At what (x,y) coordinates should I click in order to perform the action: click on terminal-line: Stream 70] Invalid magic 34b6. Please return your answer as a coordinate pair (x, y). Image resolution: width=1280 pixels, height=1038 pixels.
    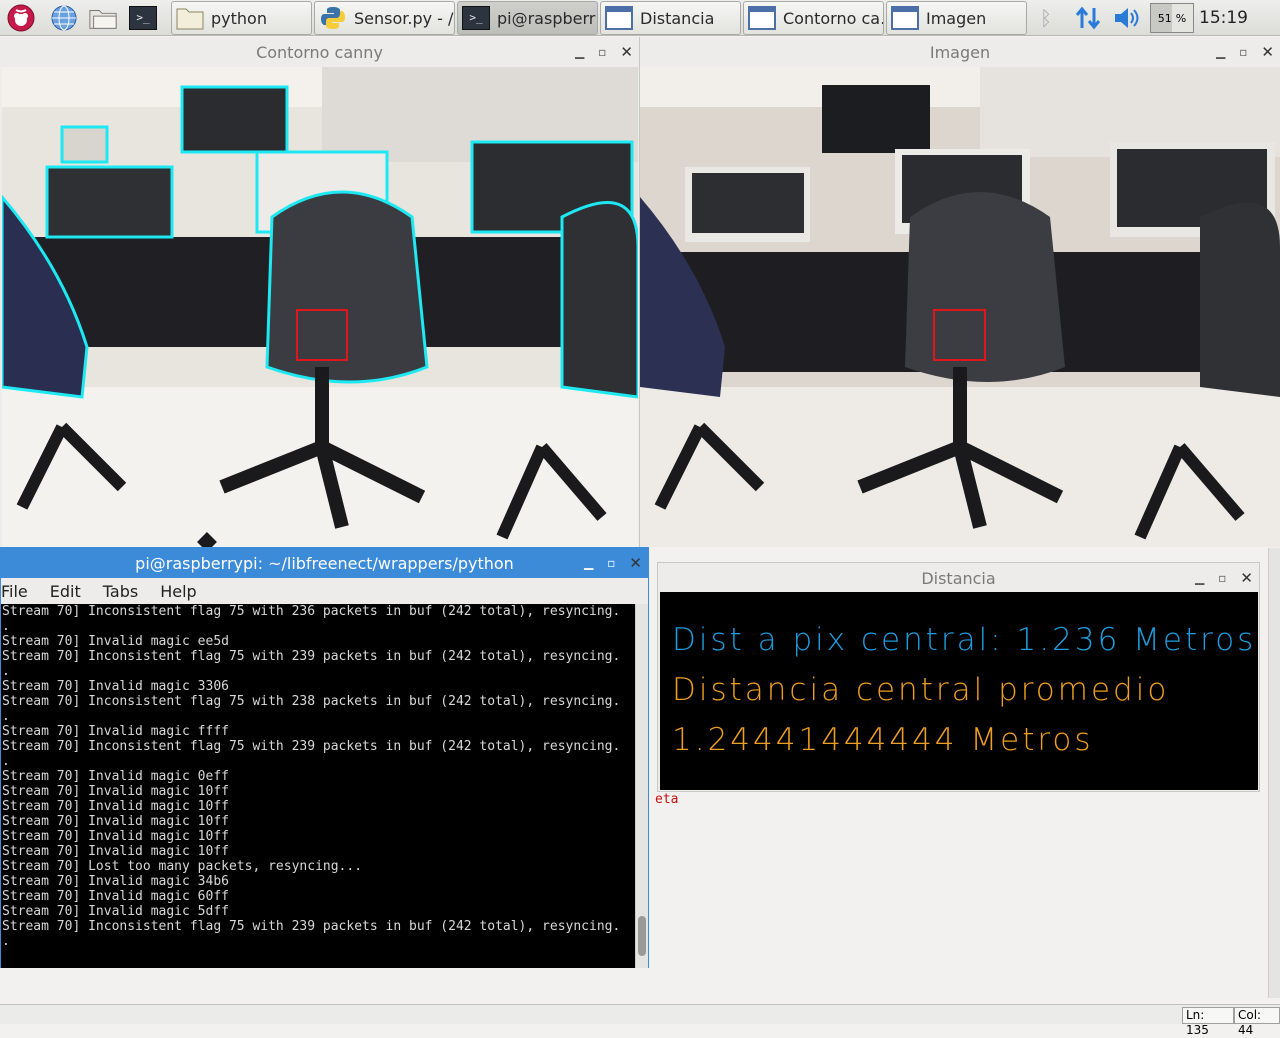
    Looking at the image, I should click on (115, 881).